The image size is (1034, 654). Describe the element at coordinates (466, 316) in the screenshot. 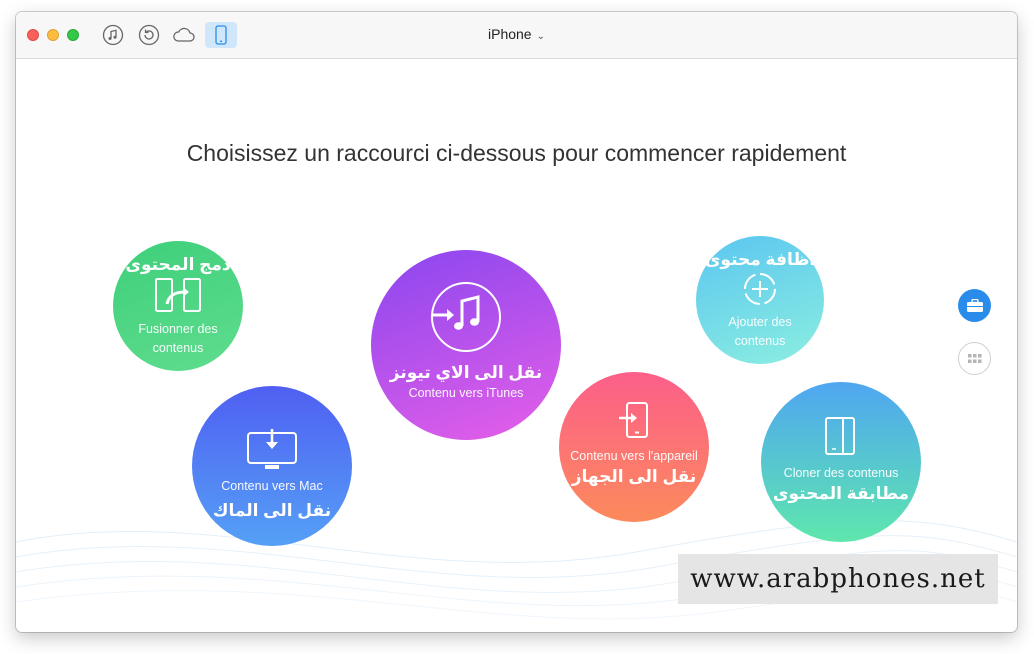

I see `itunes-icon` at that location.